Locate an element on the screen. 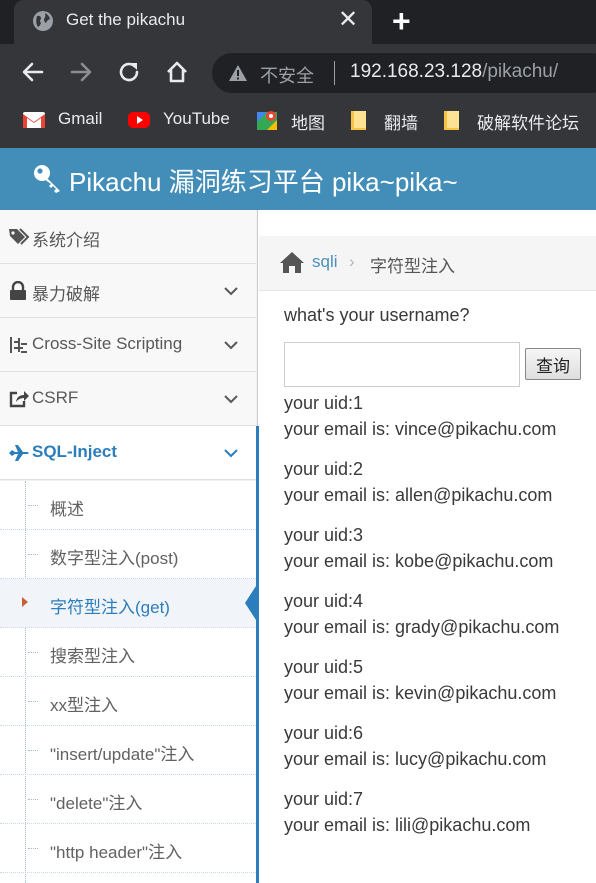 The image size is (596, 883). key-icon is located at coordinates (47, 179).